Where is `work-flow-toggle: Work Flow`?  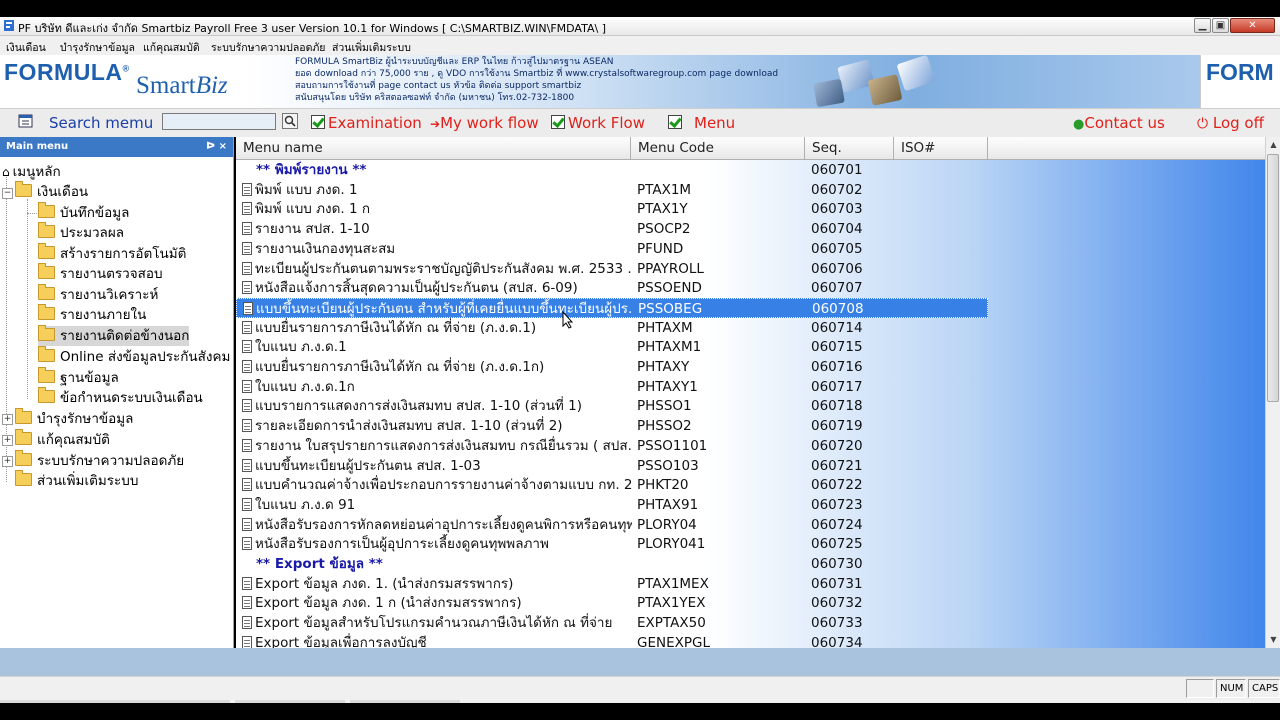
work-flow-toggle: Work Flow is located at coordinates (598, 123).